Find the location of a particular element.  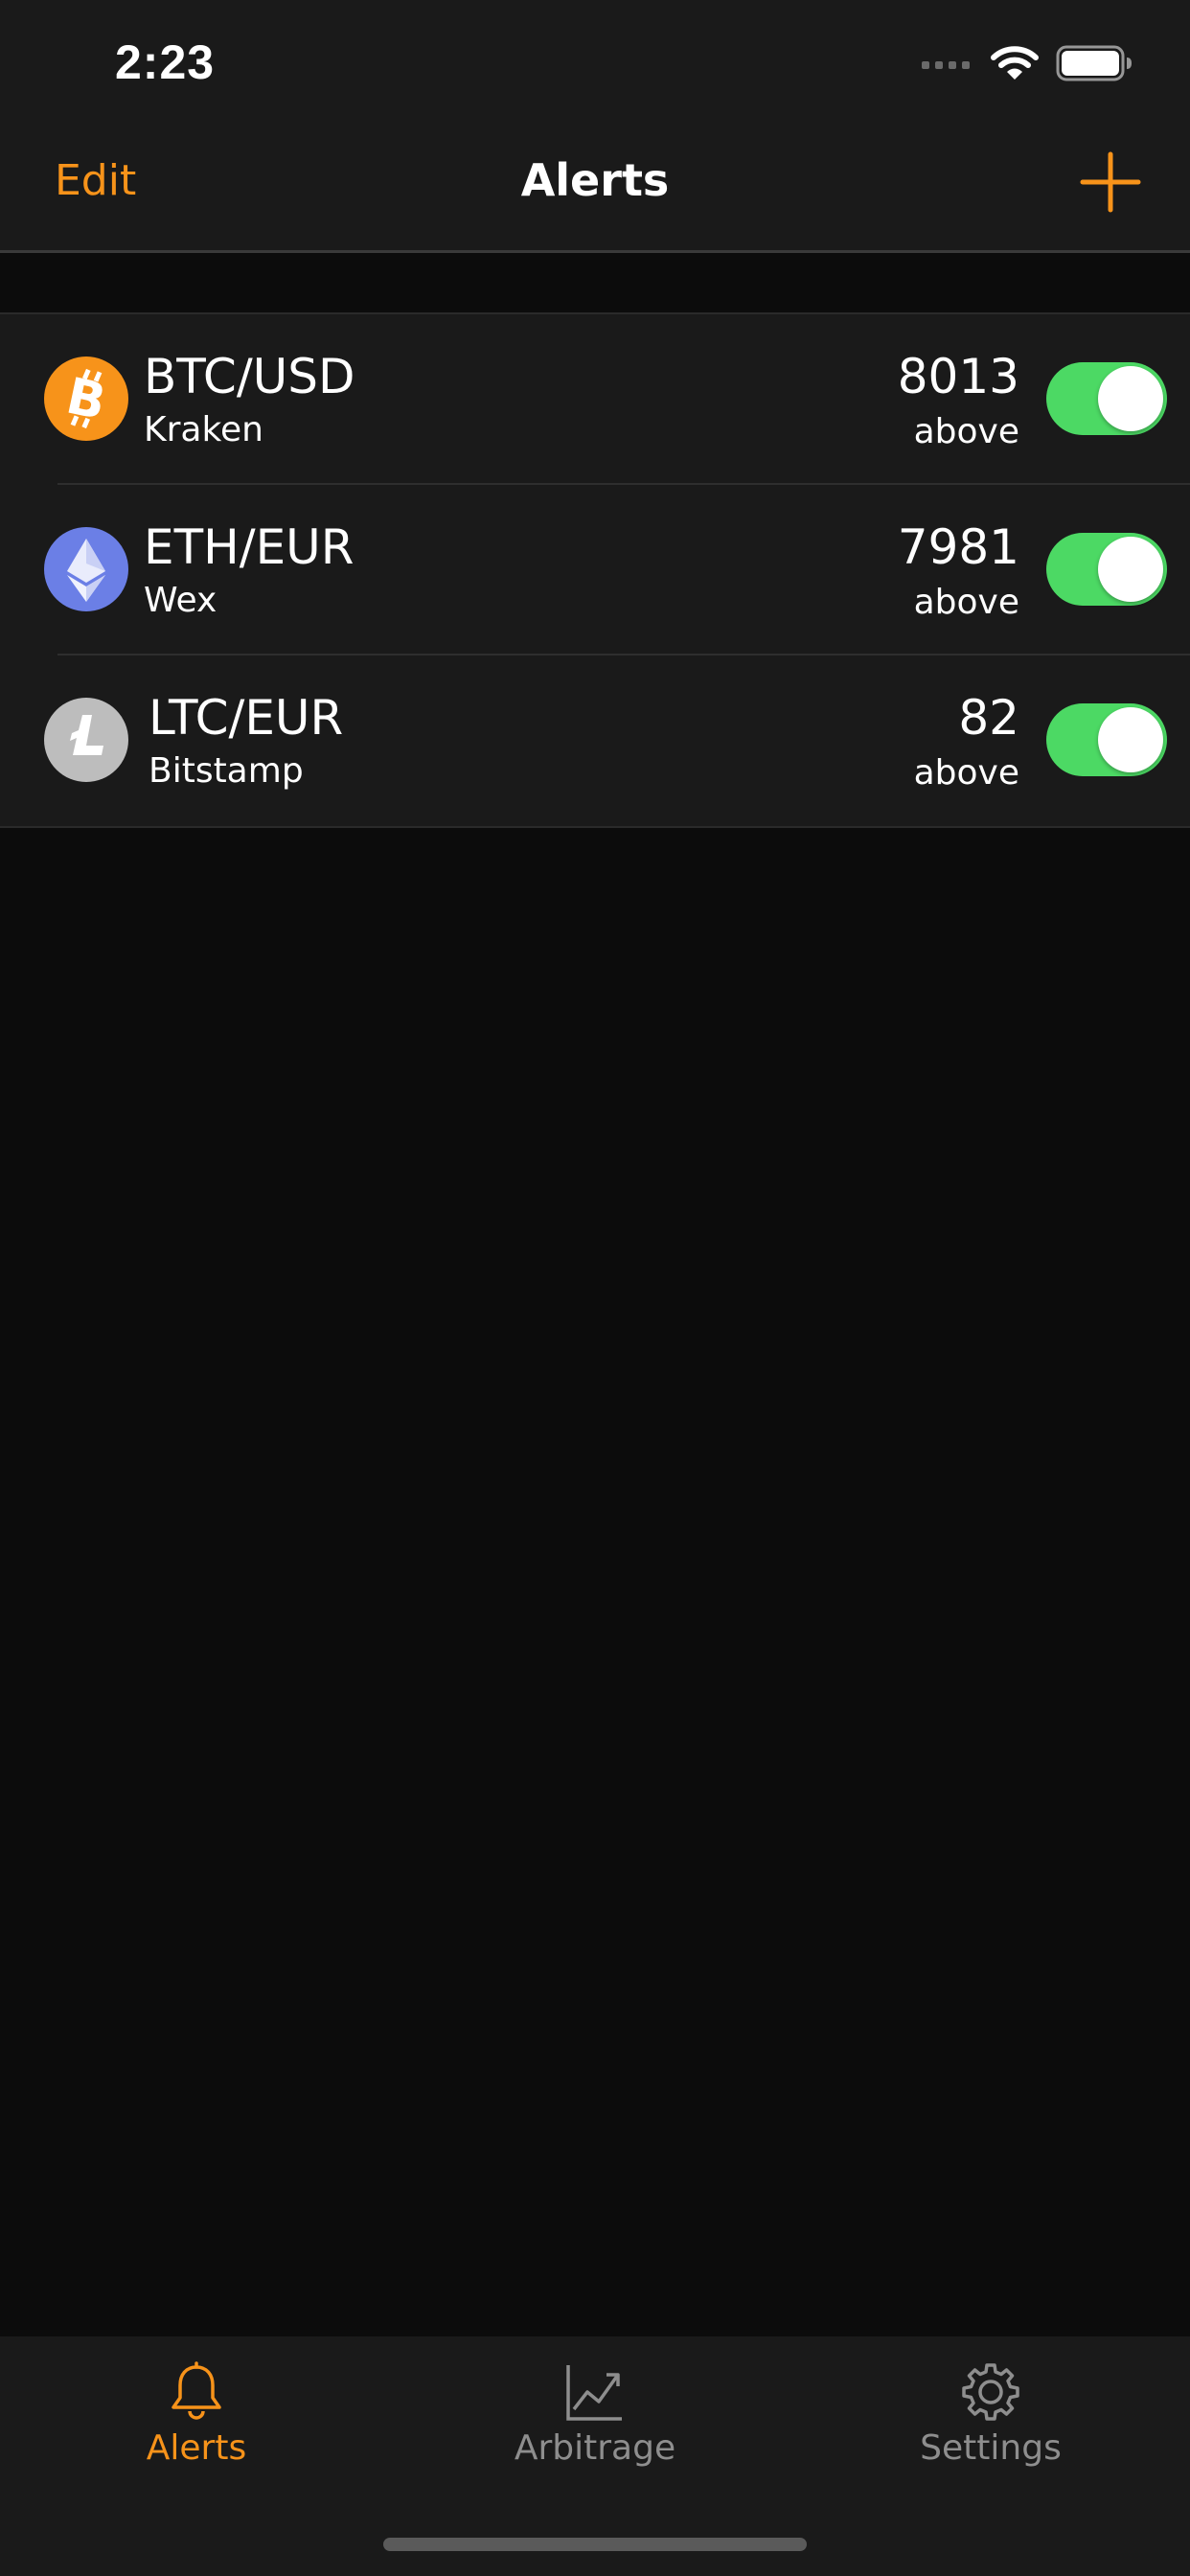

alert-exchange: Bitstamp is located at coordinates (226, 771).